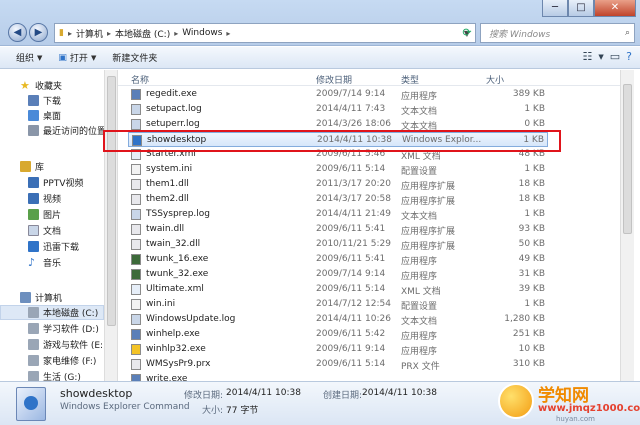 Image resolution: width=640 pixels, height=425 pixels. I want to click on organize-button: 组织 ▼, so click(29, 58).